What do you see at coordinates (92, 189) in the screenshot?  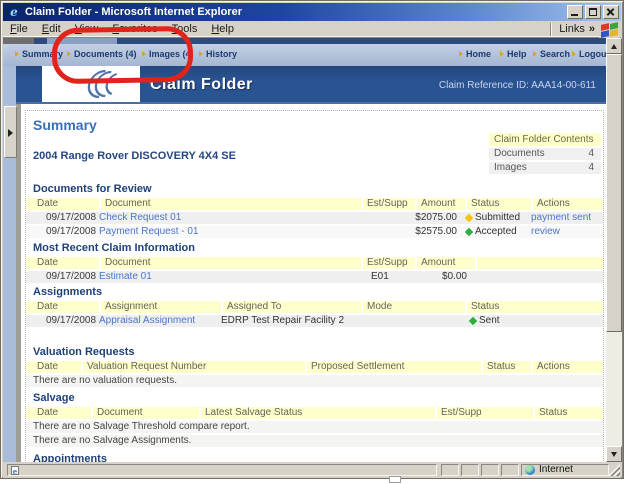 I see `section-heading-documents-for-review: Documents for Review` at bounding box center [92, 189].